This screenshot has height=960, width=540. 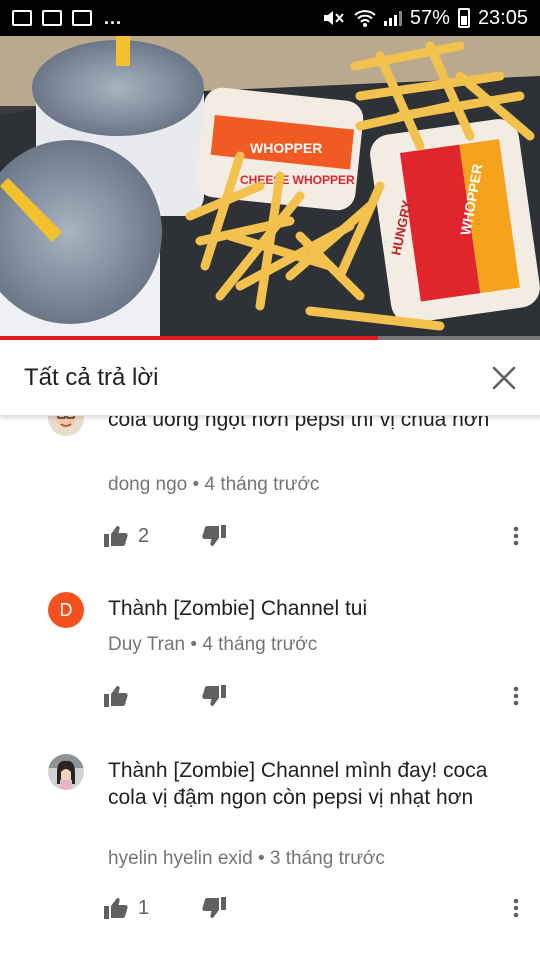 What do you see at coordinates (333, 18) in the screenshot?
I see `mute-icon` at bounding box center [333, 18].